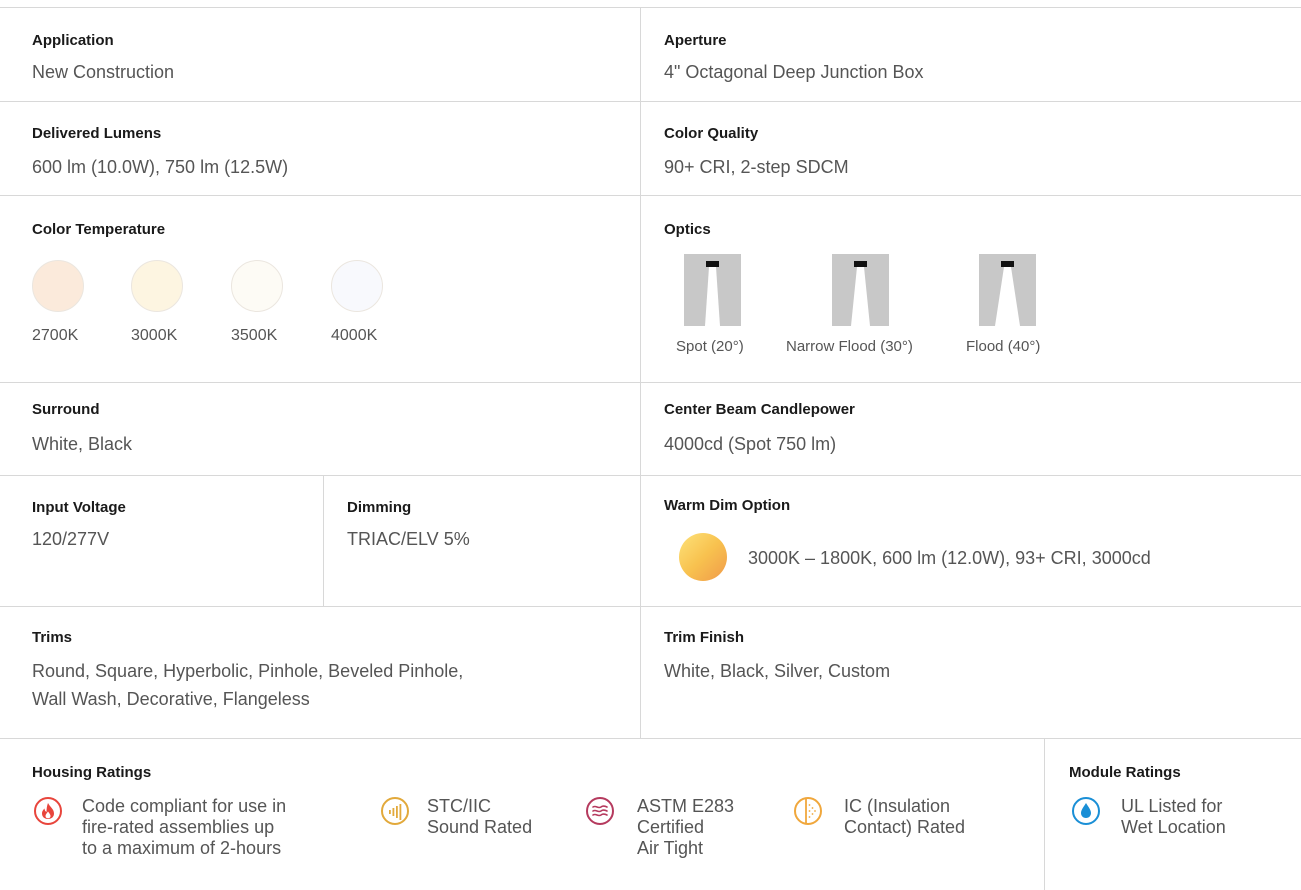 The image size is (1301, 890). Describe the element at coordinates (600, 811) in the screenshot. I see `air-icon` at that location.